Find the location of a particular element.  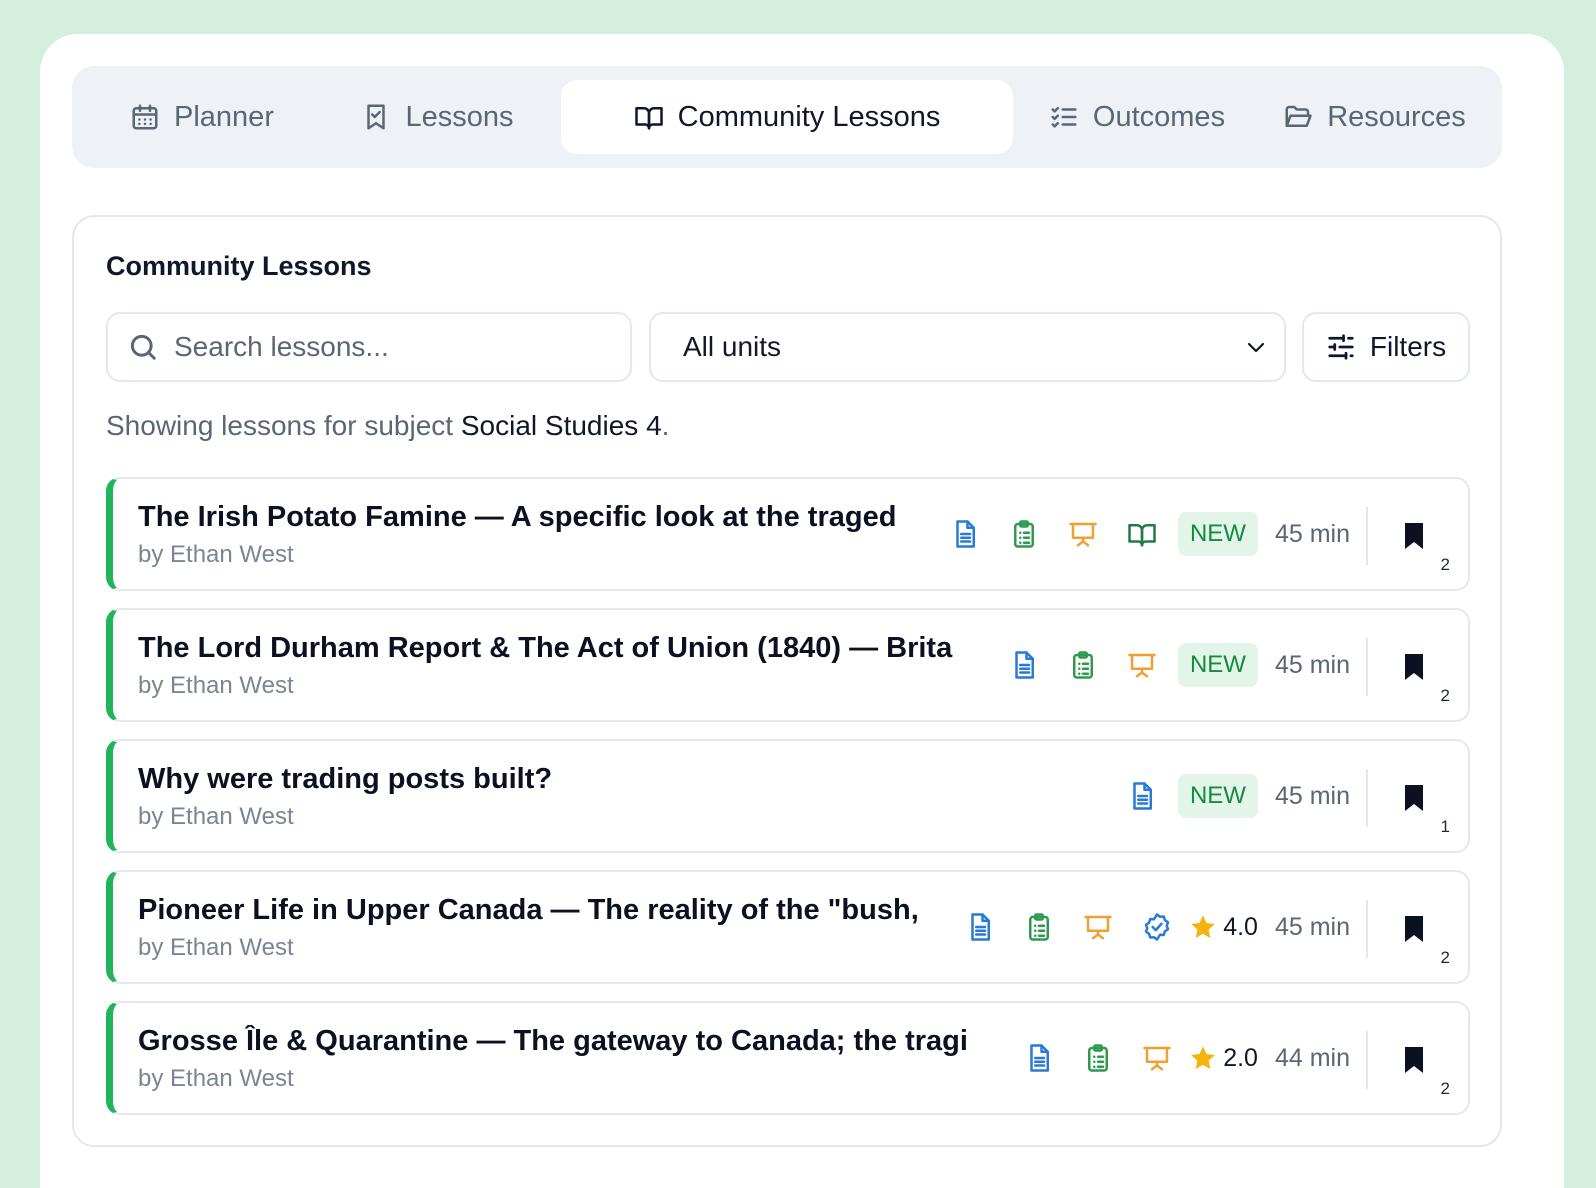

tab-outcomes: Outcomes is located at coordinates (1137, 117).